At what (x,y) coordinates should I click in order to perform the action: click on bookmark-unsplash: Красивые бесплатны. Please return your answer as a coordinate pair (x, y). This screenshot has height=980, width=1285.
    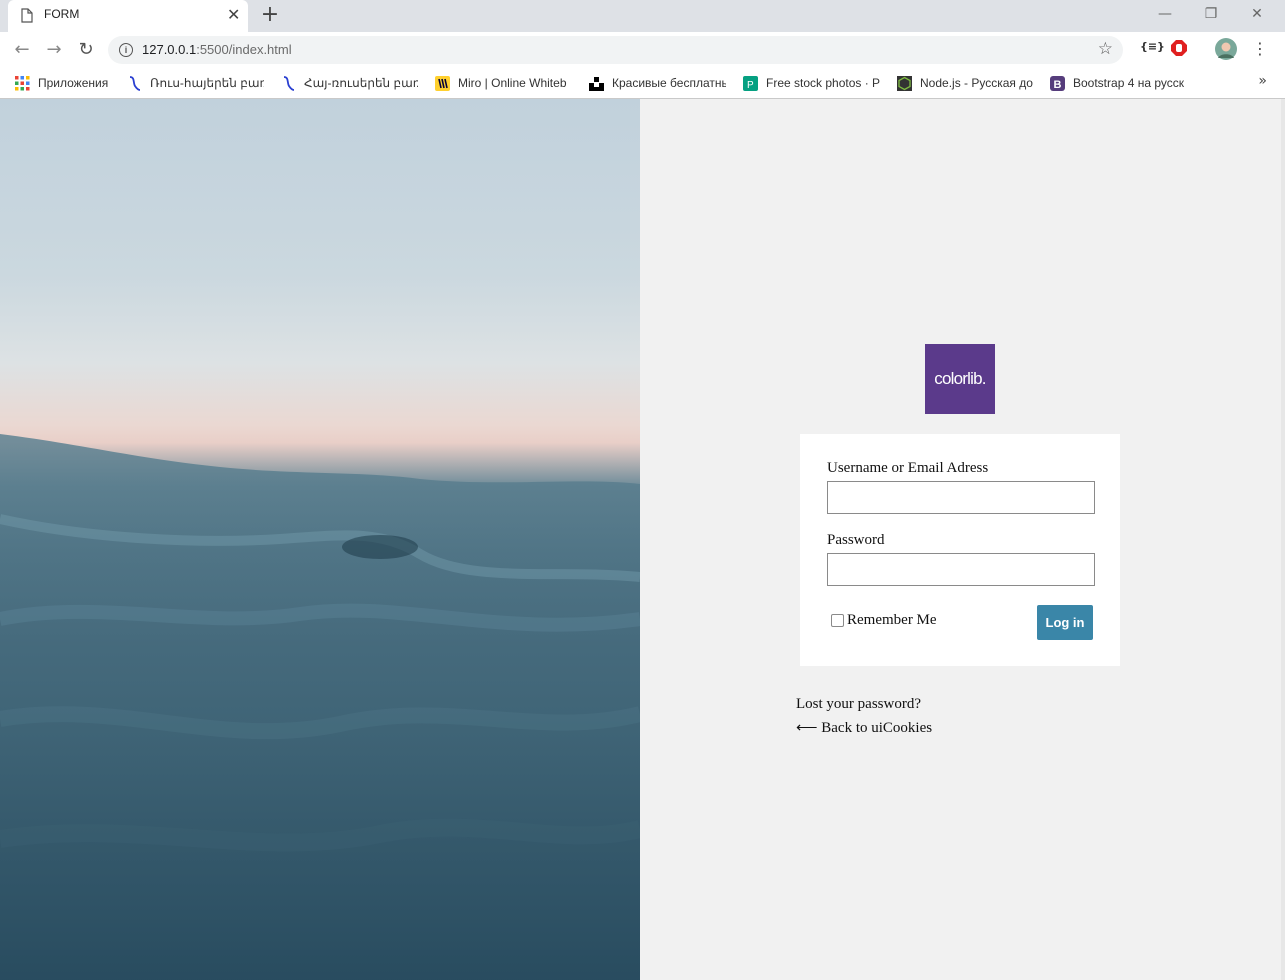
    Looking at the image, I should click on (657, 83).